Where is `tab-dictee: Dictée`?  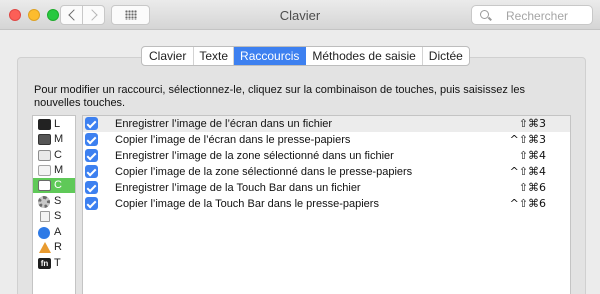
tab-dictee: Dictée is located at coordinates (446, 56).